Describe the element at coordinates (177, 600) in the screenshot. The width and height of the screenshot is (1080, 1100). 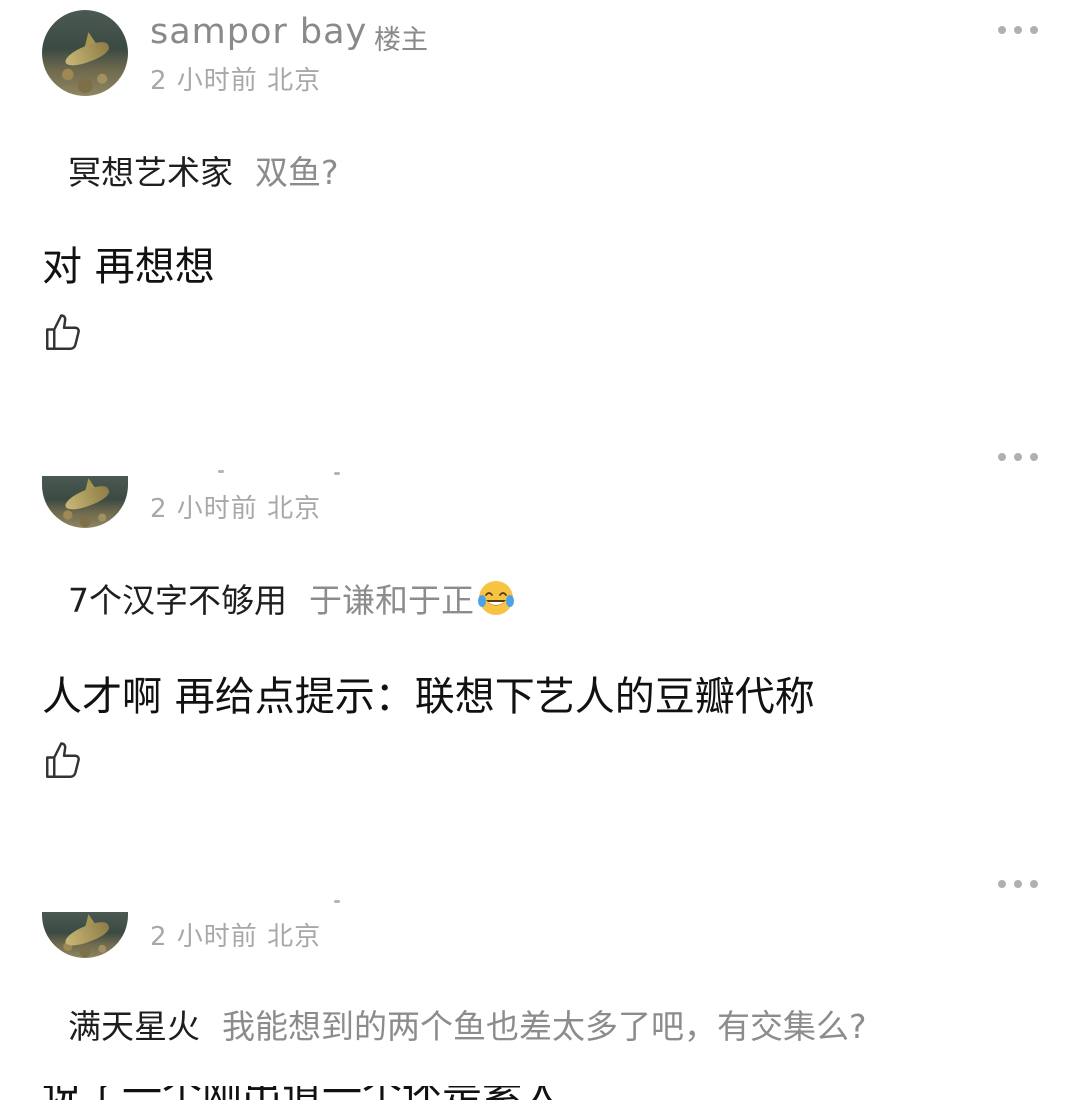
I see `quote-author: 7个汉字不够用` at that location.